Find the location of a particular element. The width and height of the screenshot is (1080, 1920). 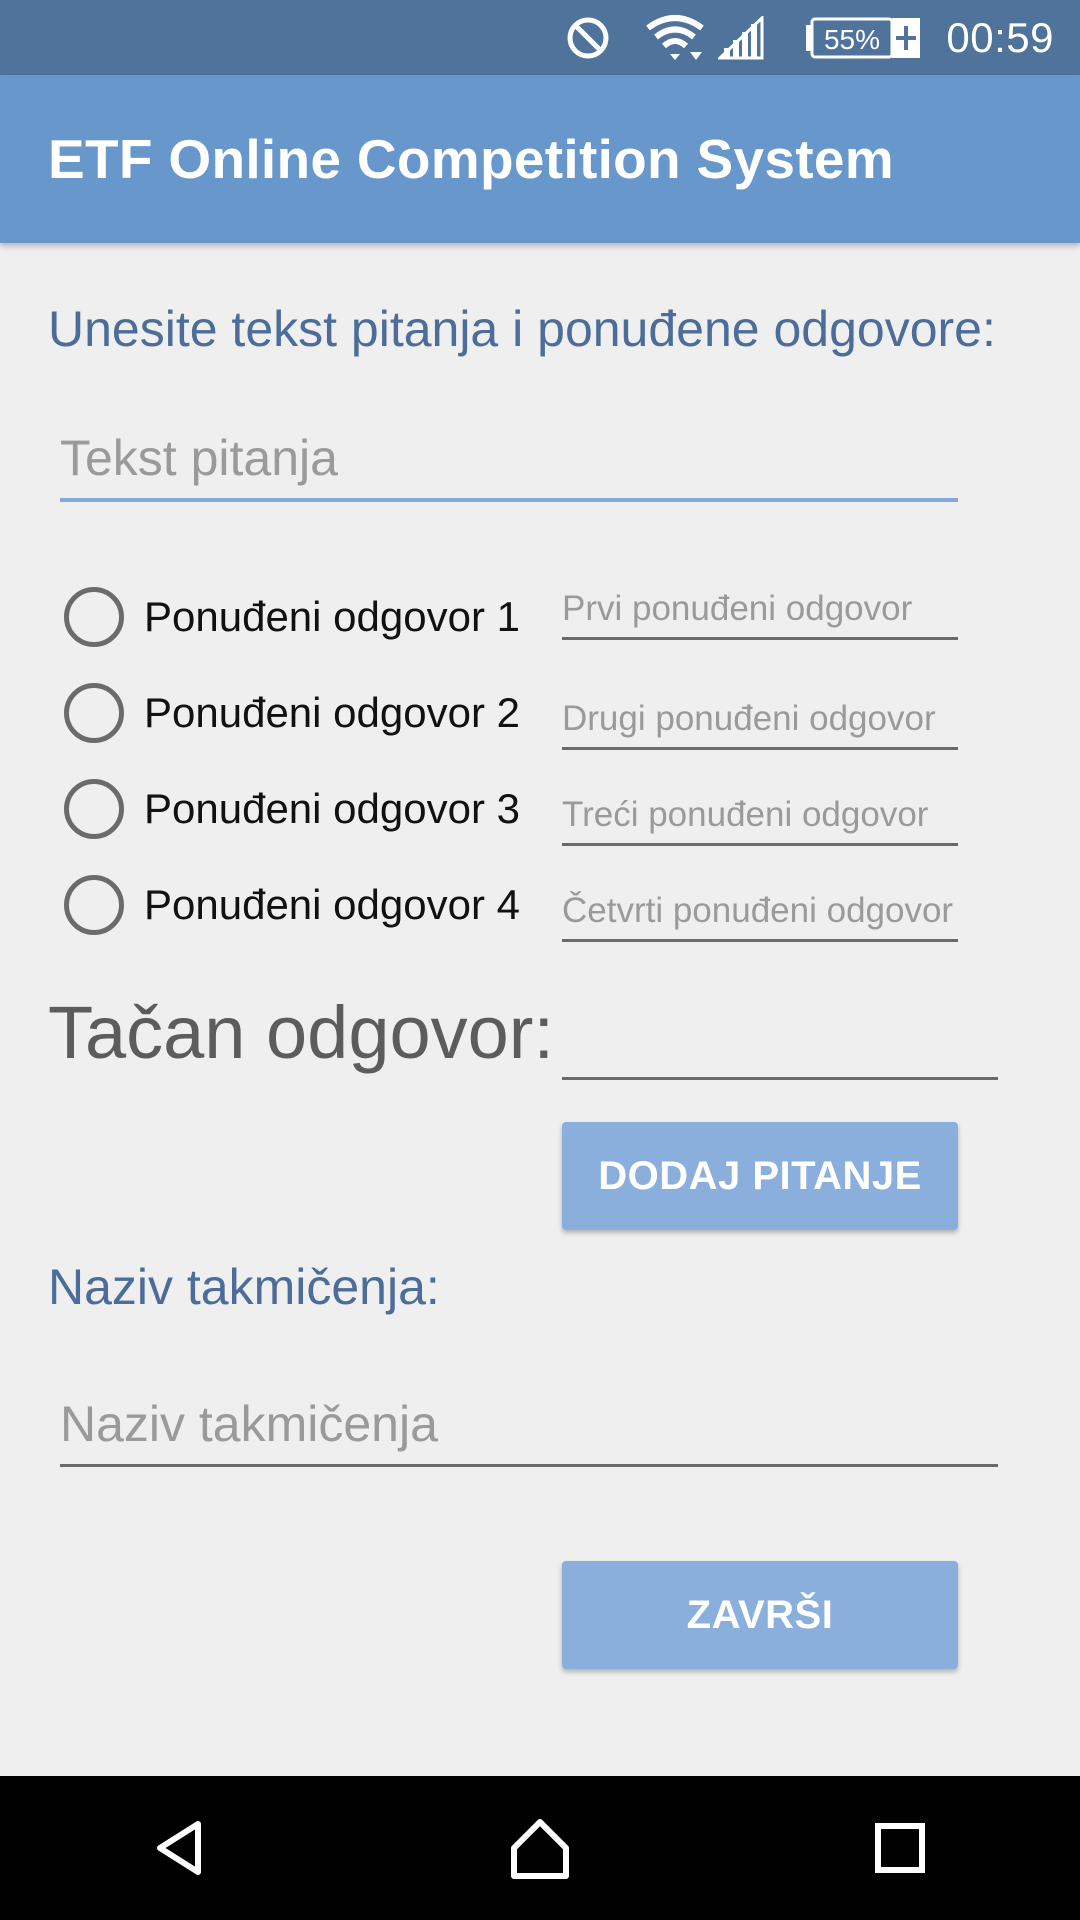

home-nav-button is located at coordinates (540, 1848).